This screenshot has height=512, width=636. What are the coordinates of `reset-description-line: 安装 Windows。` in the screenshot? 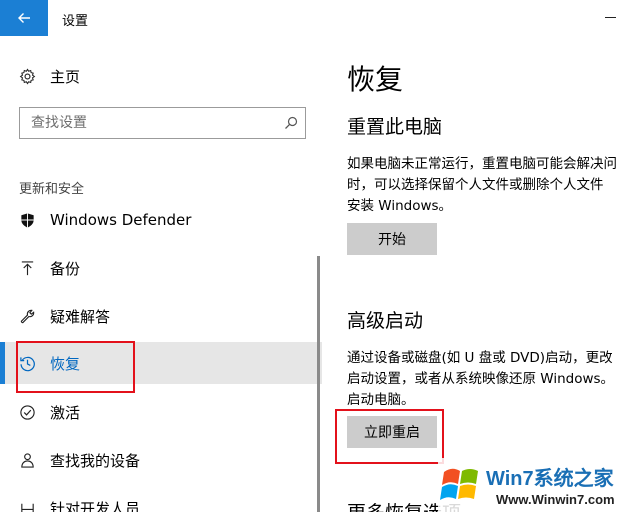 It's located at (400, 206).